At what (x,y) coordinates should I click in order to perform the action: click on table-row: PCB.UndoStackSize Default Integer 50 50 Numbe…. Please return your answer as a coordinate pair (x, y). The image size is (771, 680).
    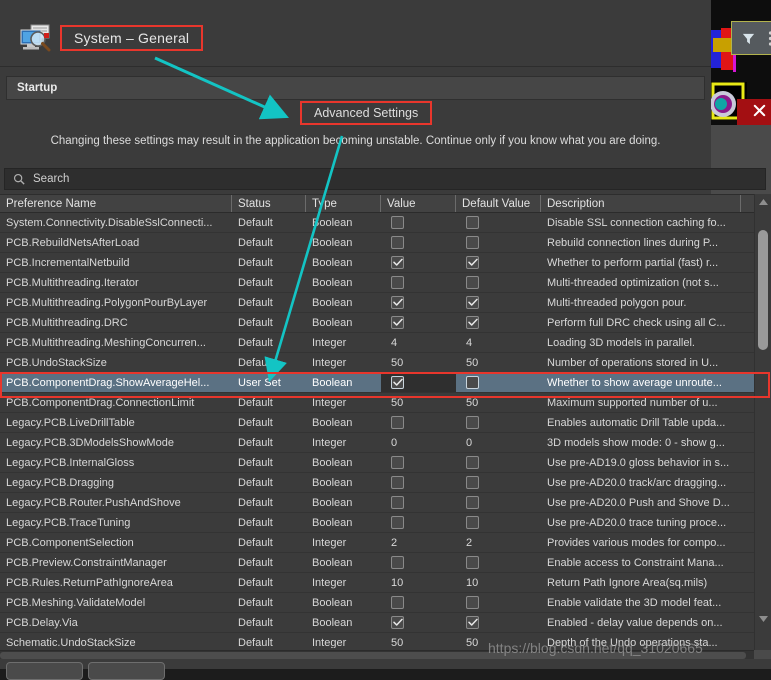
    Looking at the image, I should click on (385, 363).